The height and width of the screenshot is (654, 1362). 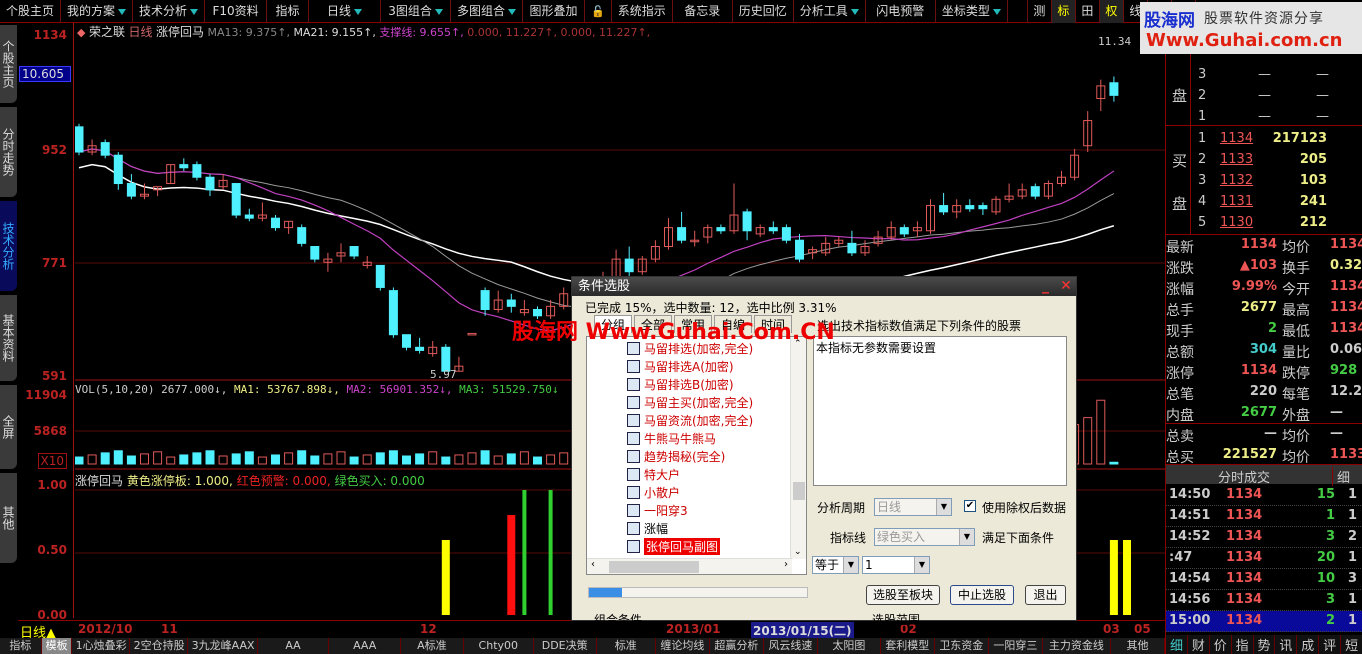 What do you see at coordinates (101, 646) in the screenshot?
I see `bottom-tab: 1心烛叠彩` at bounding box center [101, 646].